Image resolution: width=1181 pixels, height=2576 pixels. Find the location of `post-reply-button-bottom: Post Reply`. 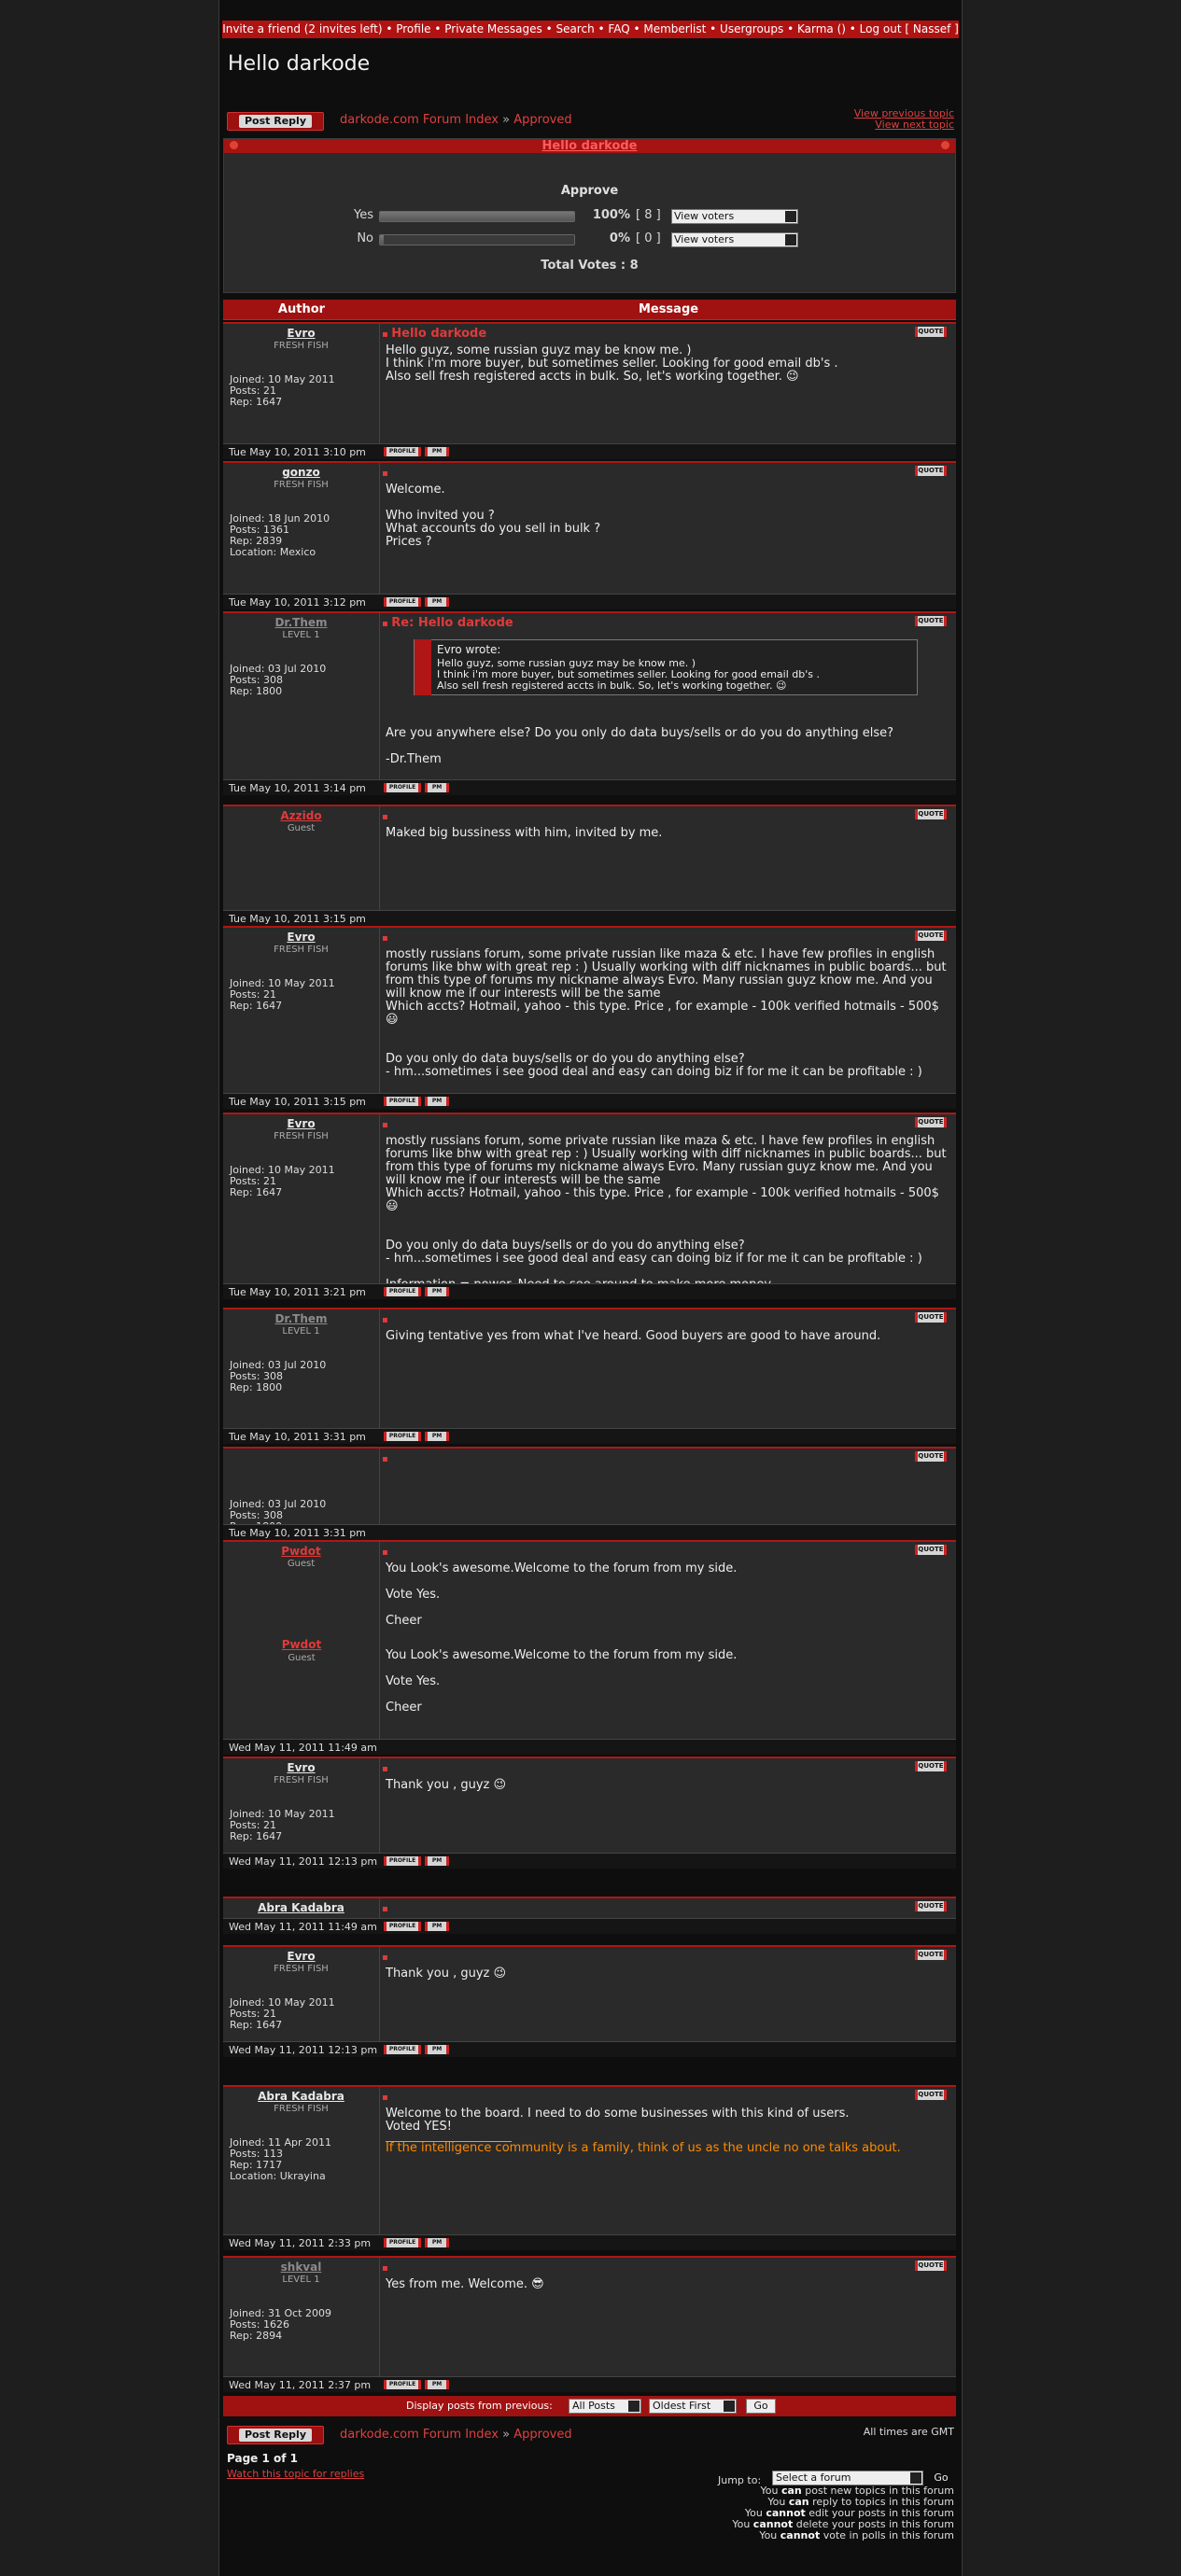

post-reply-button-bottom: Post Reply is located at coordinates (275, 2435).